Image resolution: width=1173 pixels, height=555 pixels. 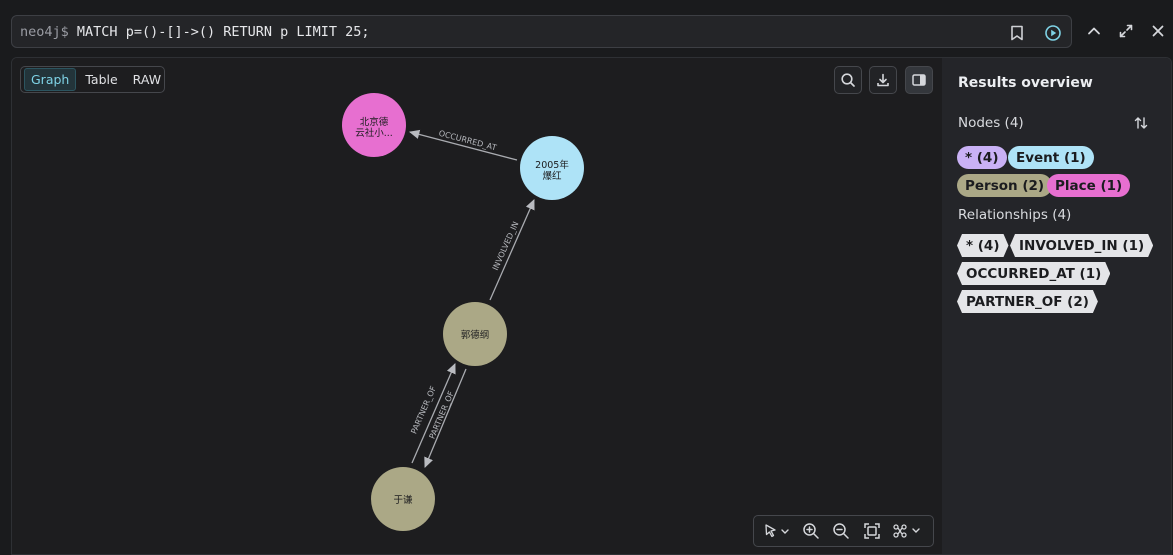 I want to click on search-button, so click(x=848, y=80).